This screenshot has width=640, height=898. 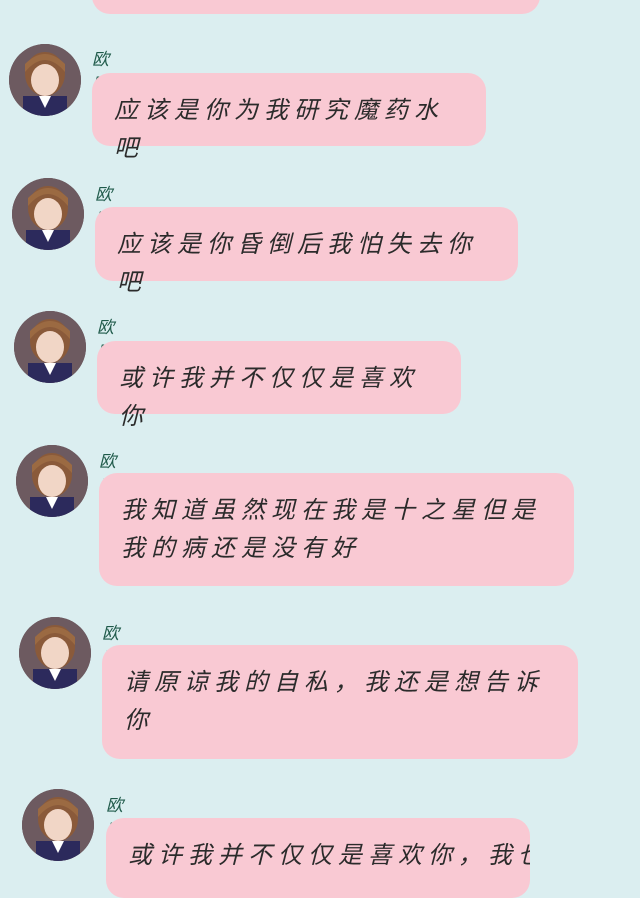 I want to click on message-bubble: 请原谅我的自私，我还是想告诉你, so click(x=340, y=702).